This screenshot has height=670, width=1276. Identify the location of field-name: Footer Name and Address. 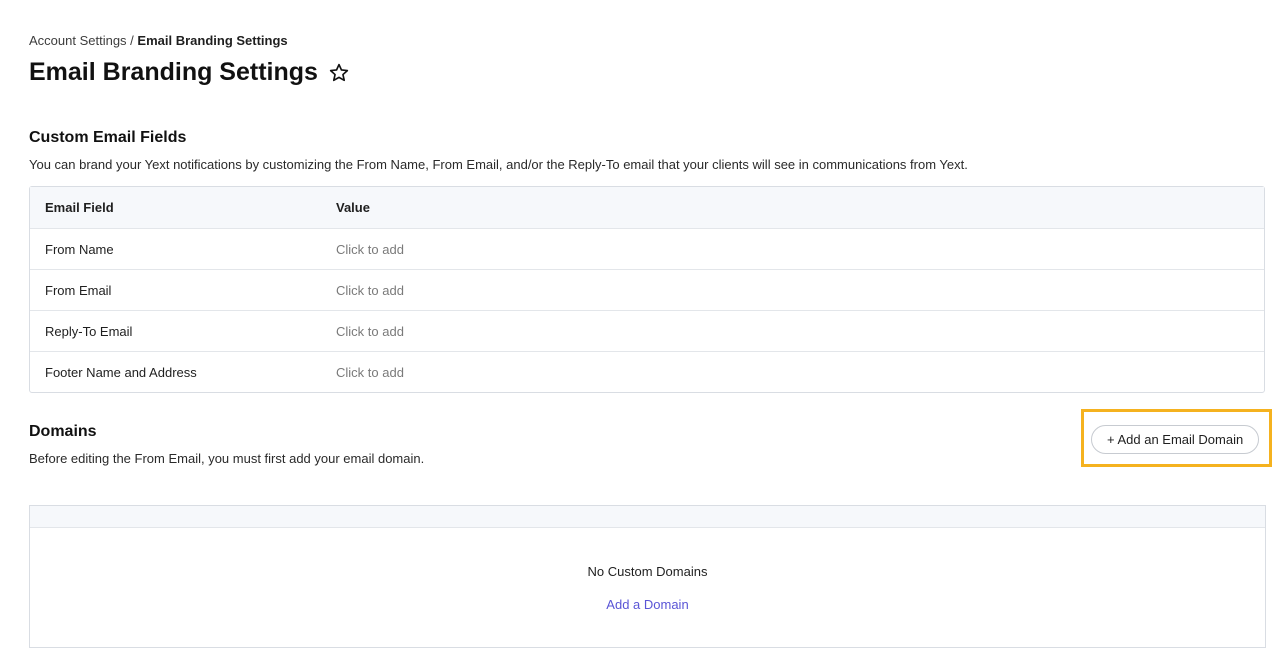
(121, 372).